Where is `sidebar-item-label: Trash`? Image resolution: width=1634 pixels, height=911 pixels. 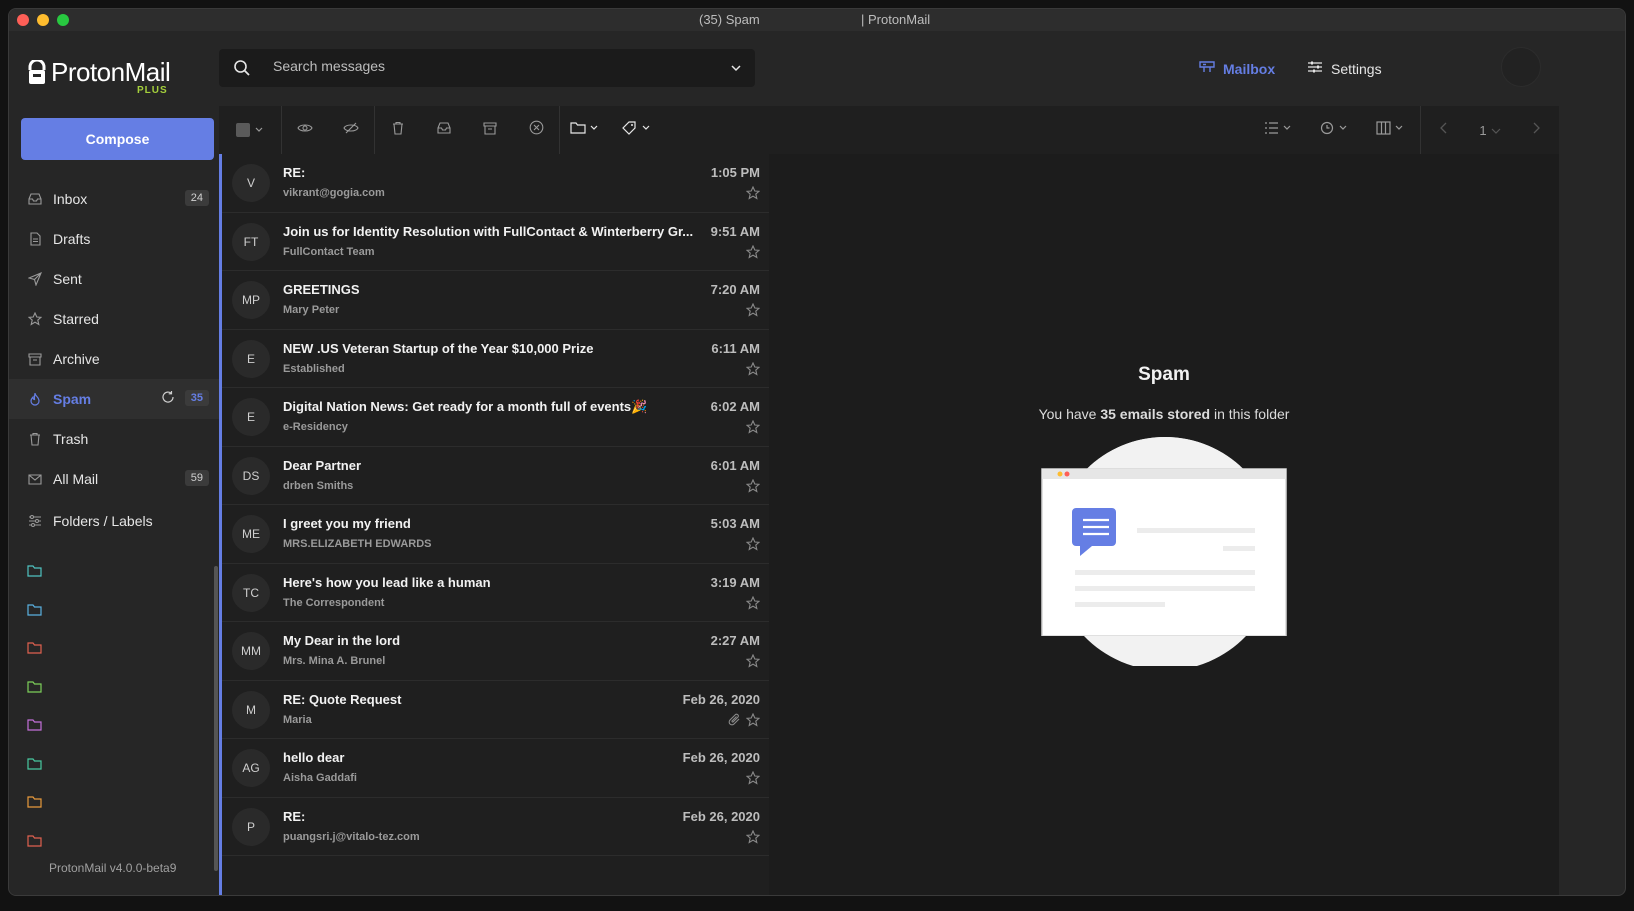 sidebar-item-label: Trash is located at coordinates (71, 439).